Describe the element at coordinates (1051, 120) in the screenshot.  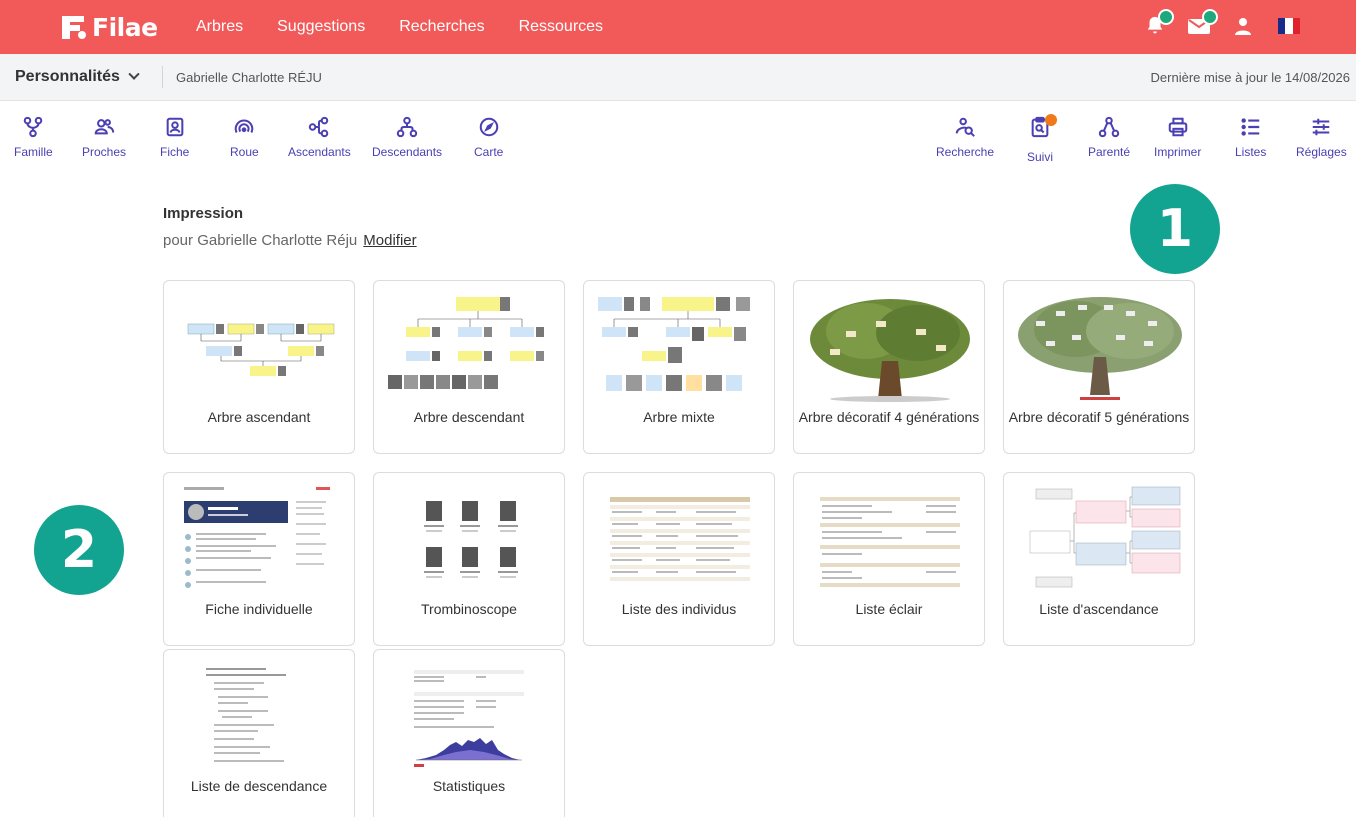
I see `suivi-notification-dot` at that location.